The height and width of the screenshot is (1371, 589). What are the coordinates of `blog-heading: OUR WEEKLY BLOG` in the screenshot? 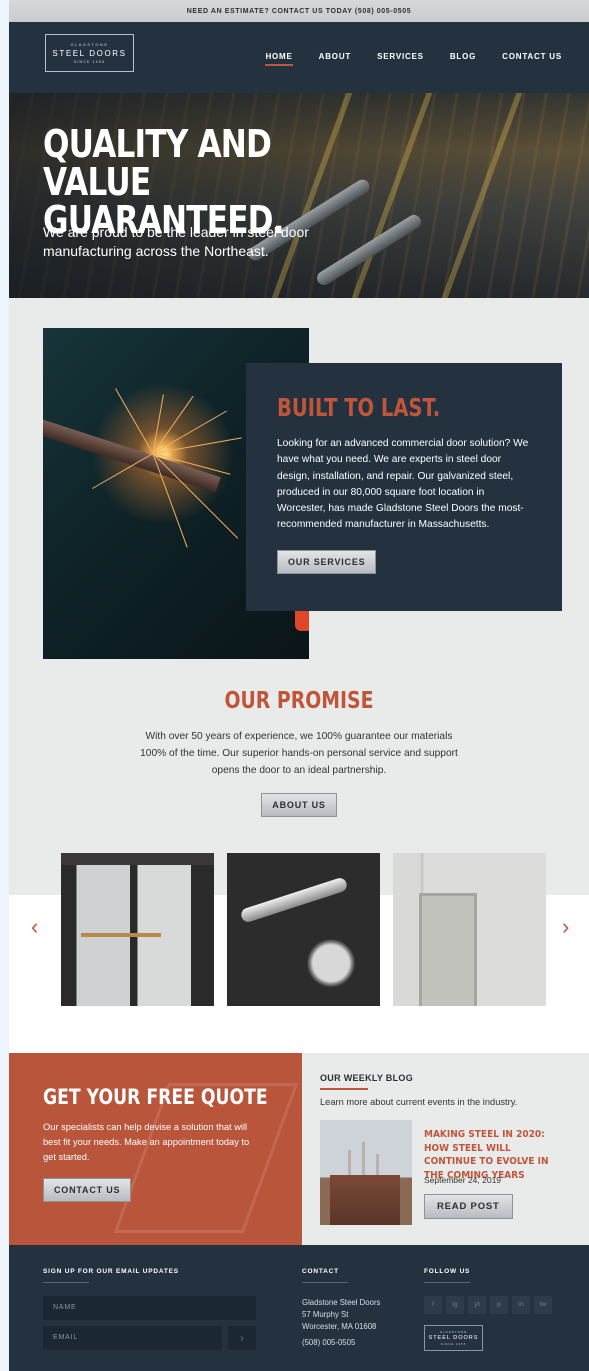 It's located at (367, 1078).